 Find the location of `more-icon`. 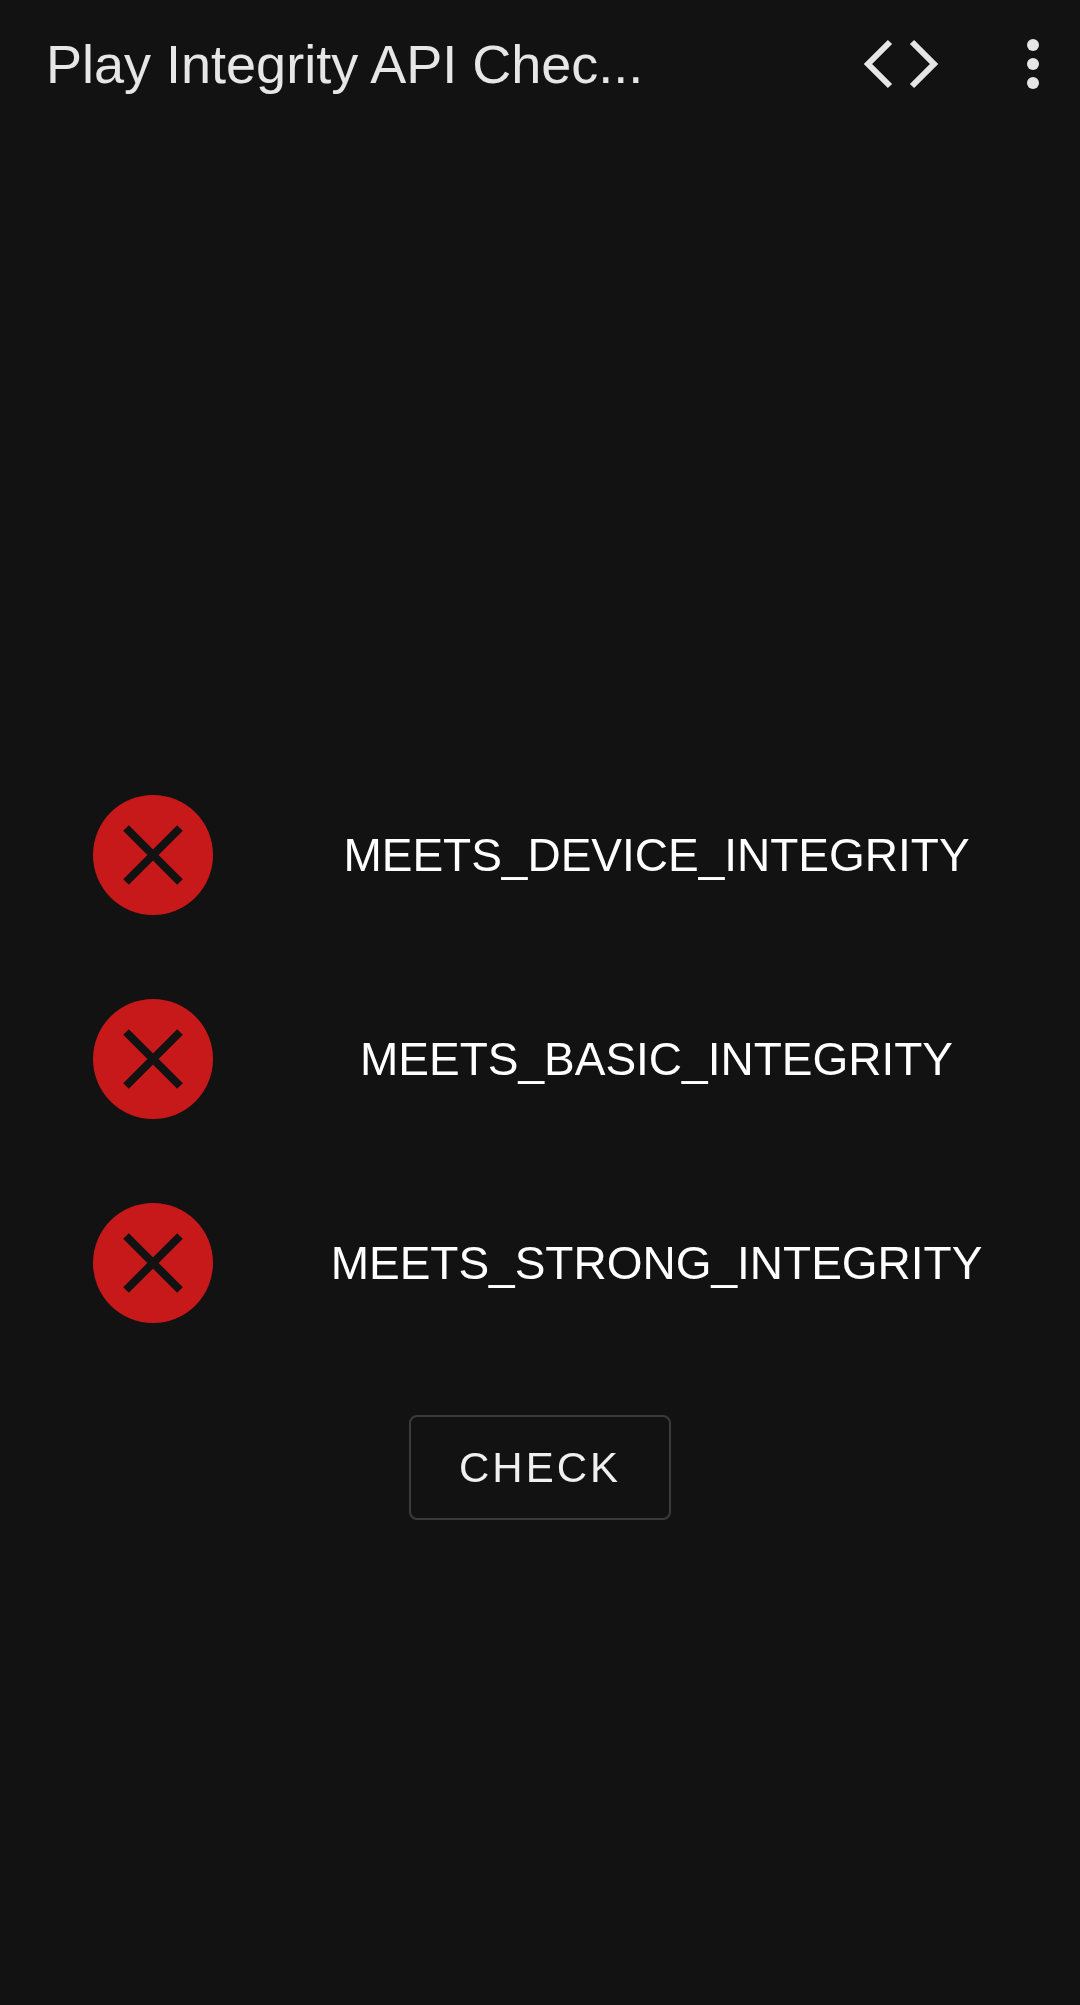

more-icon is located at coordinates (1033, 64).